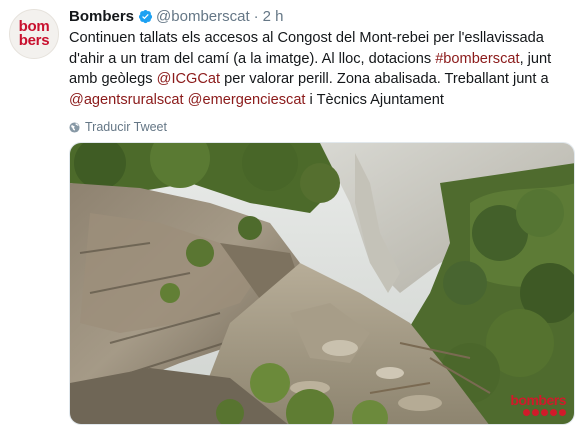 The height and width of the screenshot is (431, 581). Describe the element at coordinates (322, 16) in the screenshot. I see `tweet-header: Bombers @bomberscat · 2 h` at that location.